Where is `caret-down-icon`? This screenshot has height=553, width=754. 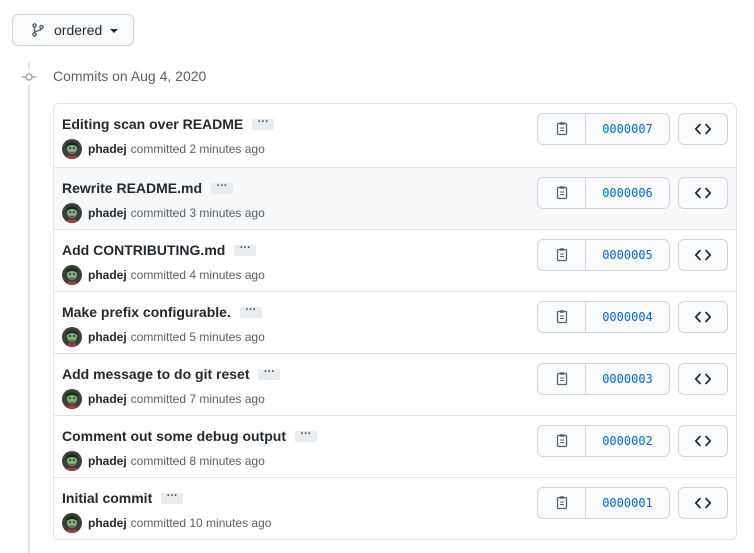 caret-down-icon is located at coordinates (114, 31).